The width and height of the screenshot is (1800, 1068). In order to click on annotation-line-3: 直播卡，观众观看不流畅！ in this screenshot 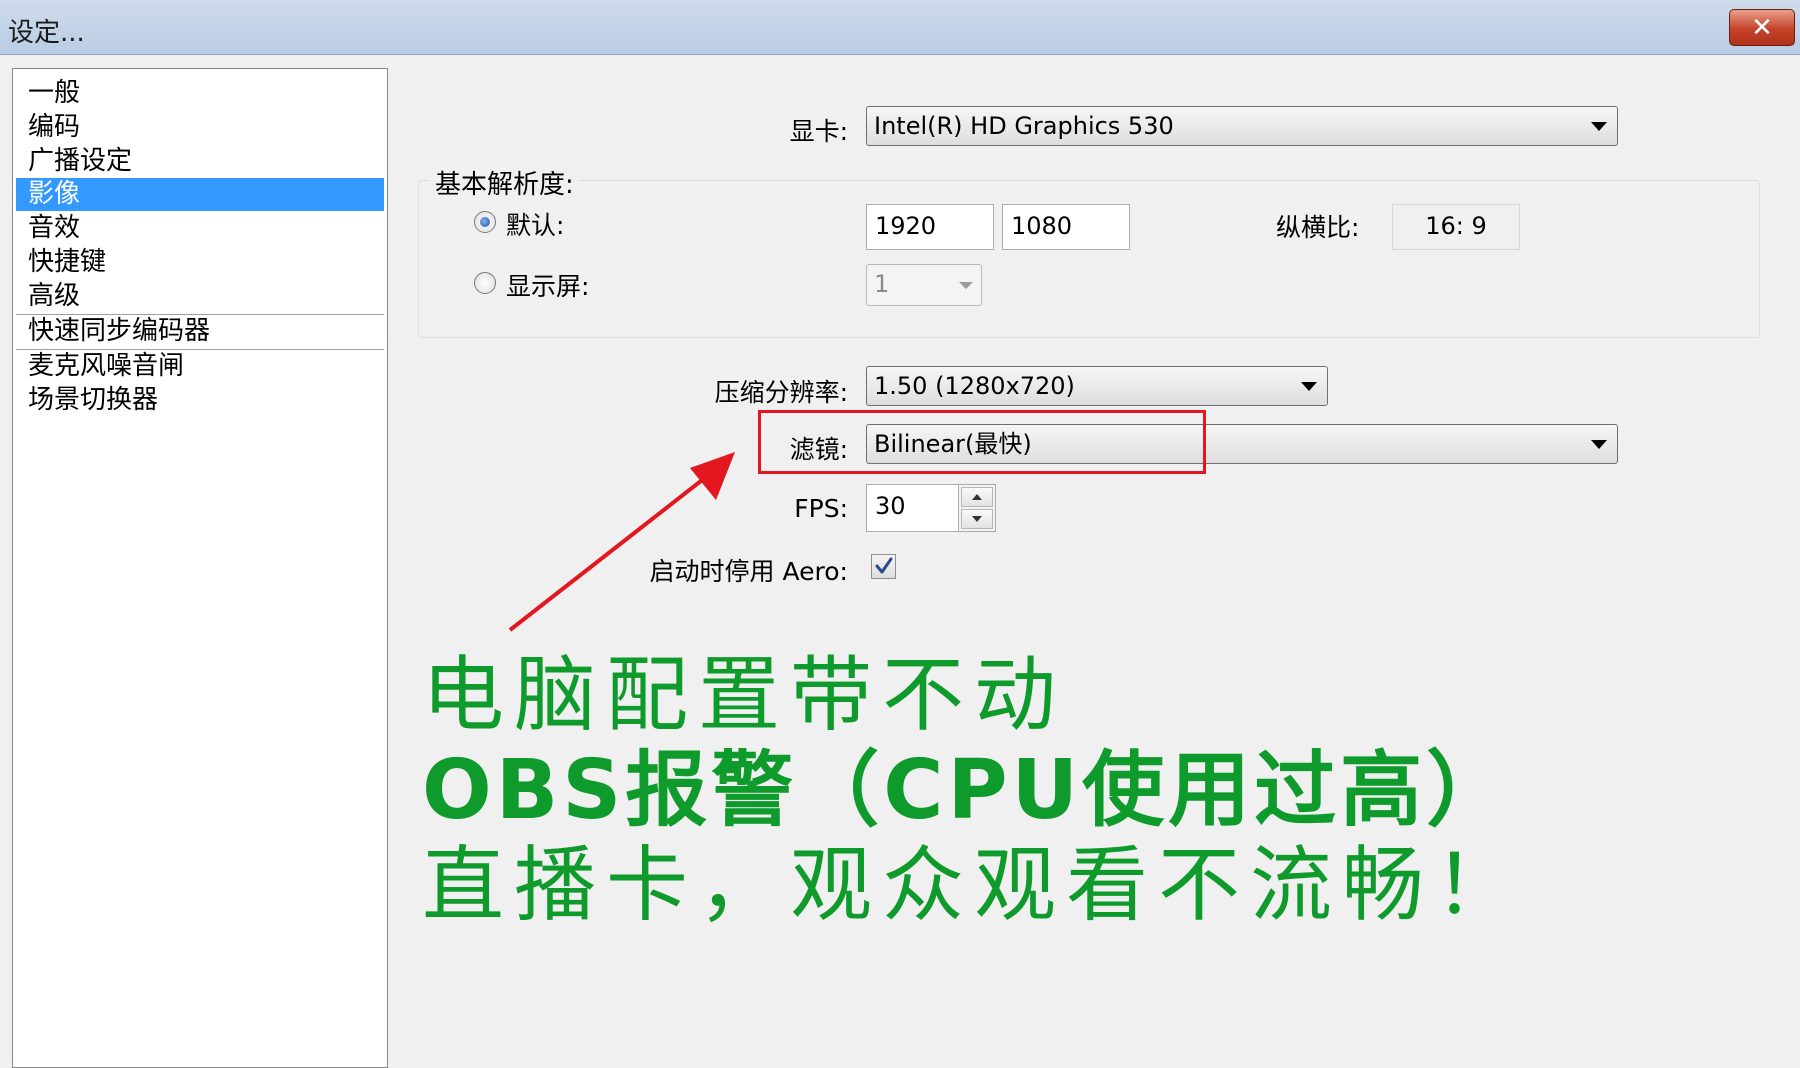, I will do `click(974, 885)`.